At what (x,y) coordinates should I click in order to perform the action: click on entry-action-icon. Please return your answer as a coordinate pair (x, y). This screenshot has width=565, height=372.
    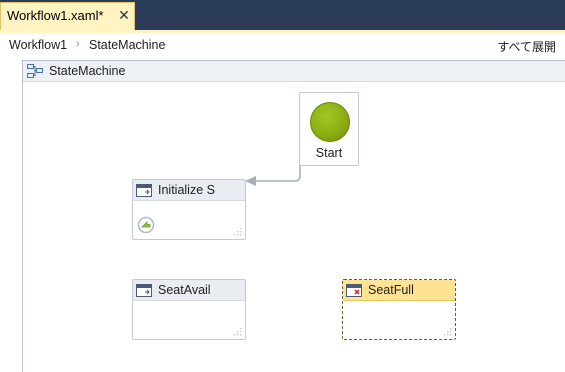
    Looking at the image, I should click on (146, 225).